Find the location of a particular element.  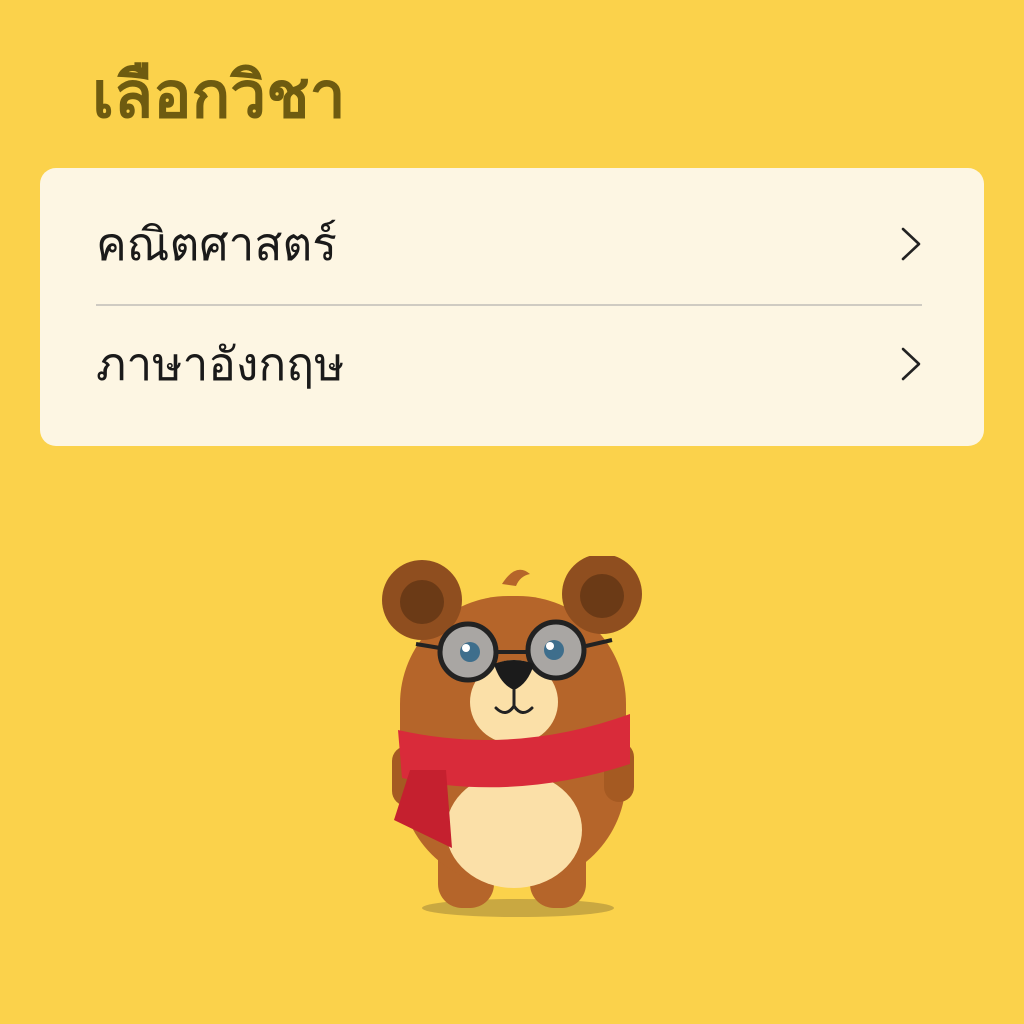

subject-item-math: คณิตศาสตร์ is located at coordinates (509, 244).